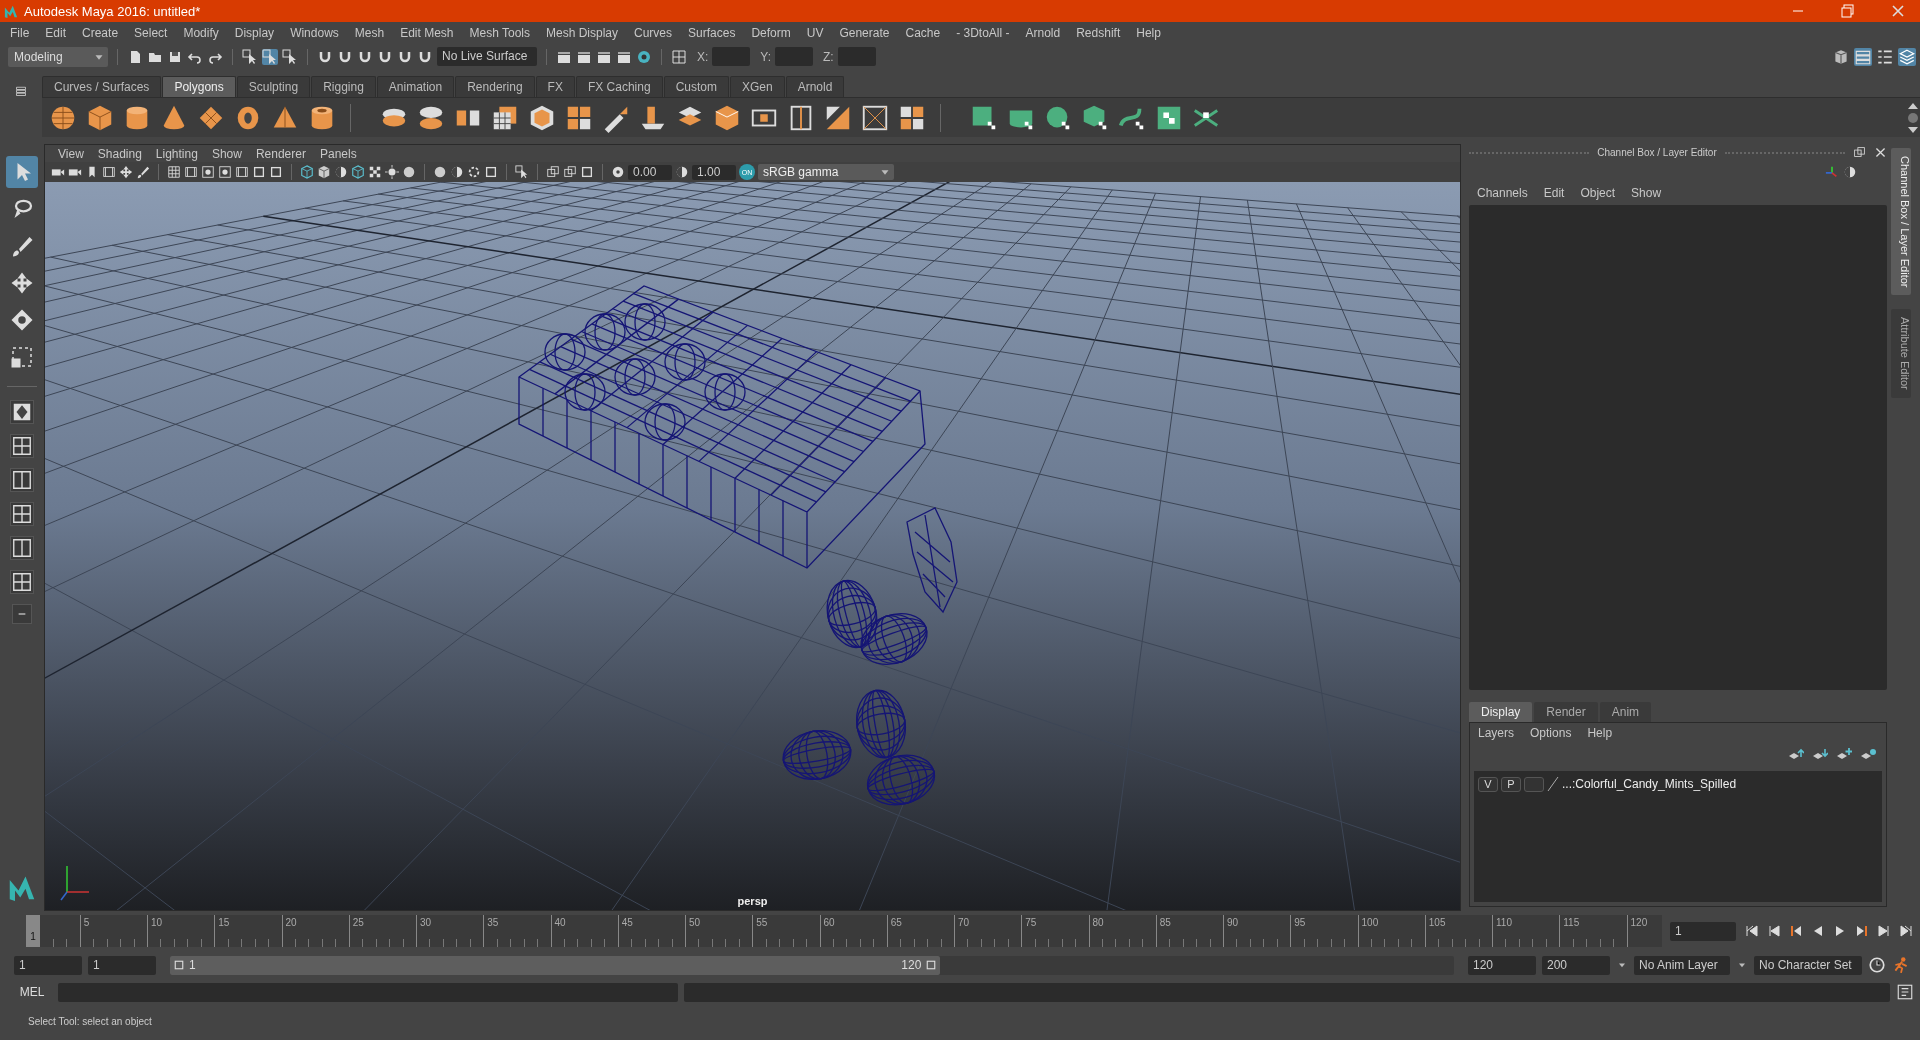 The image size is (1920, 1040). Describe the element at coordinates (71, 153) in the screenshot. I see `panel-menu: View` at that location.